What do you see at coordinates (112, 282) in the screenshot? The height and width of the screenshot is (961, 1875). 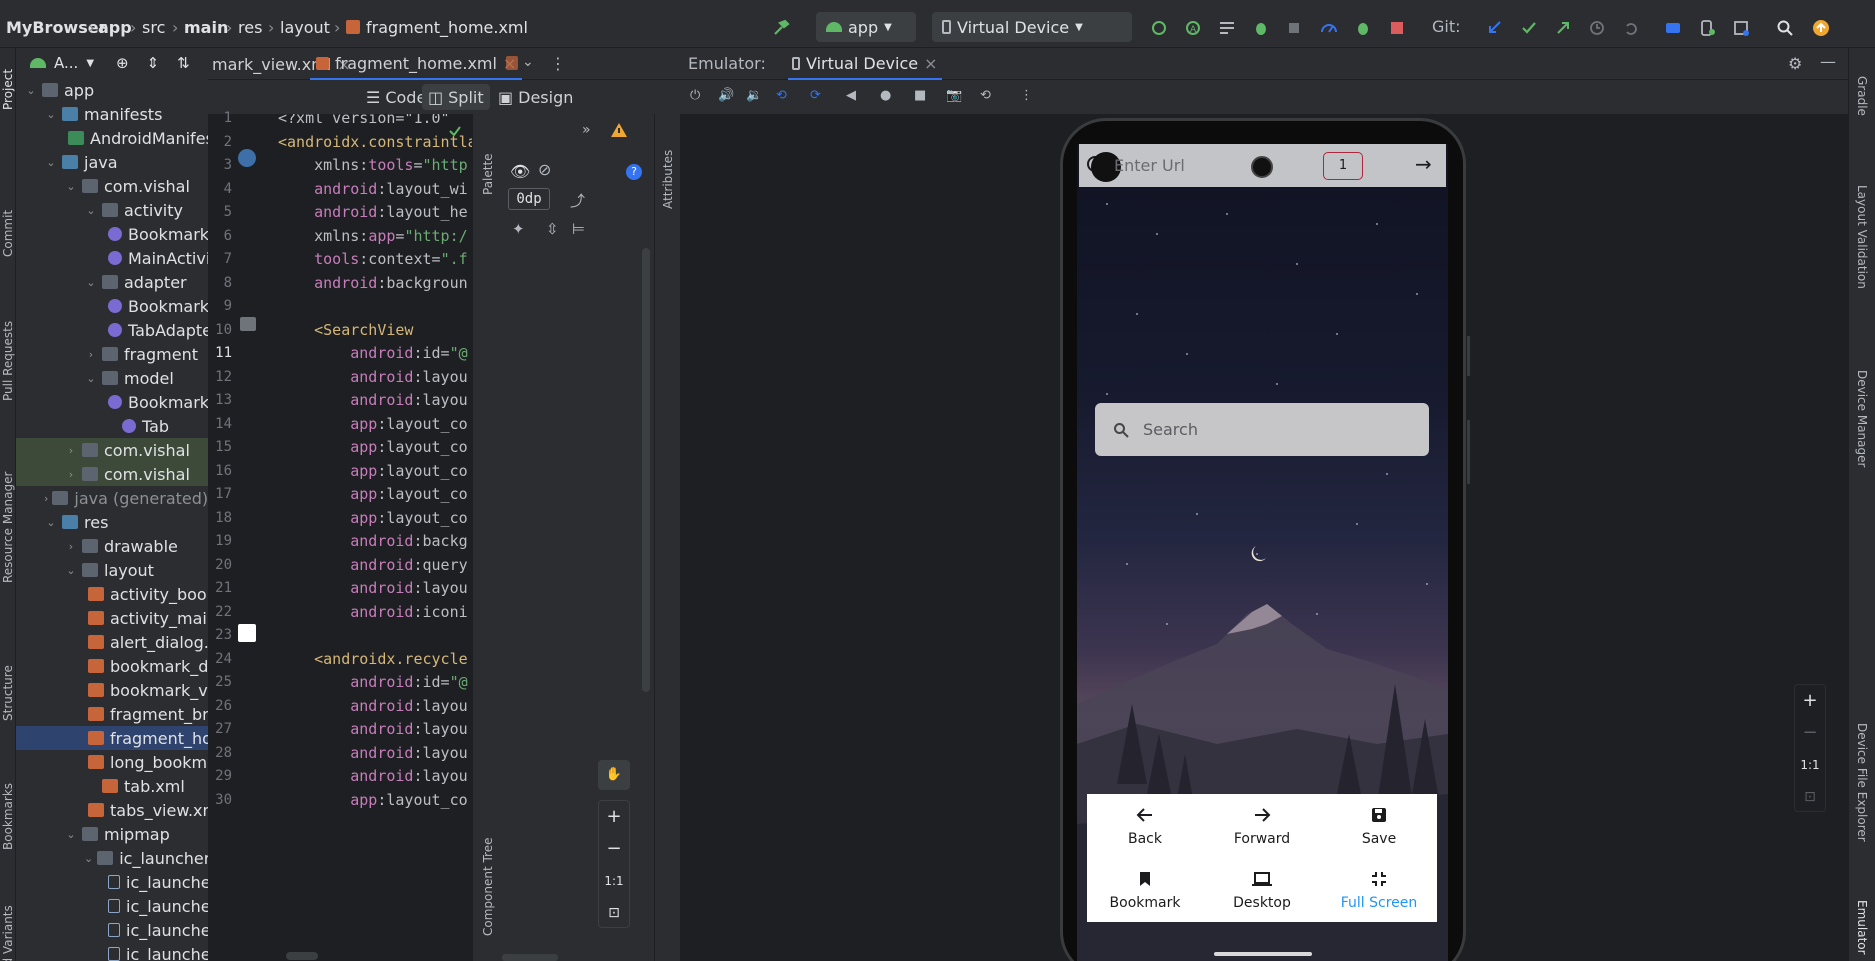 I see `tree-item: ⌄ adapter` at bounding box center [112, 282].